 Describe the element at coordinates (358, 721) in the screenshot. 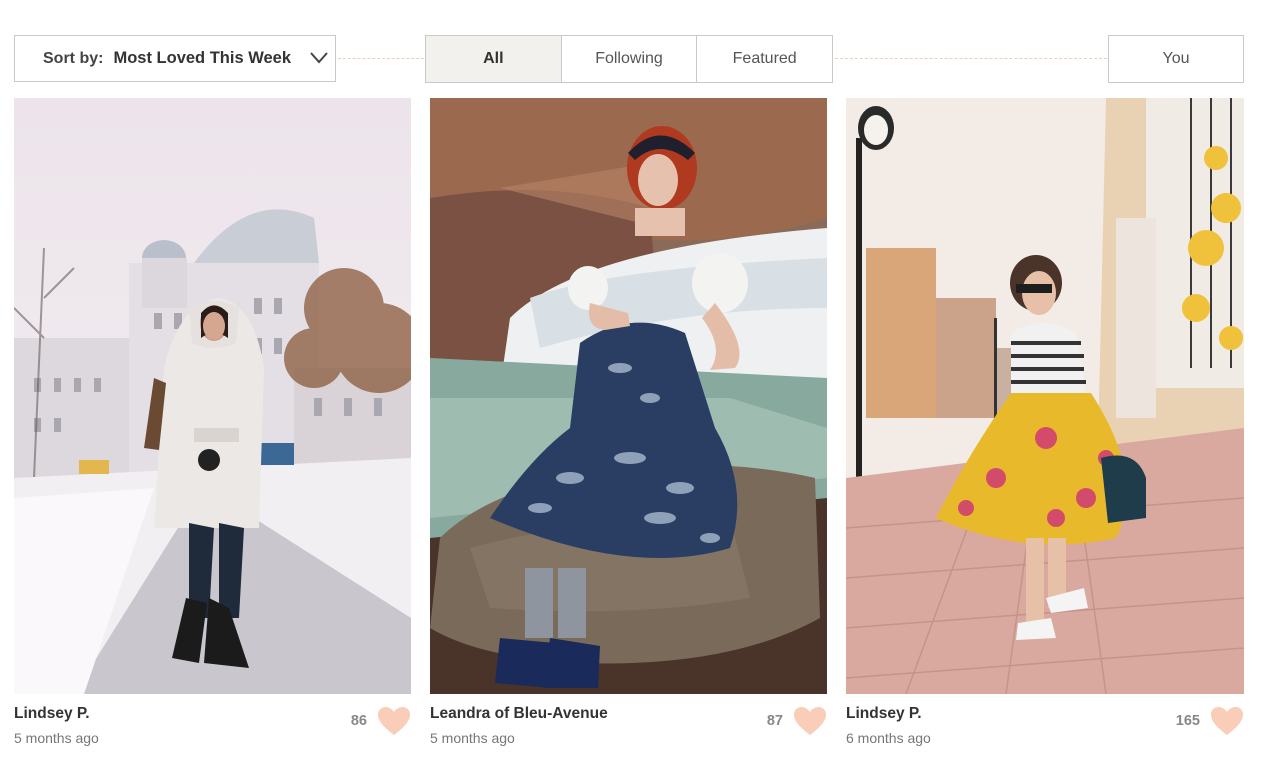

I see `like-count: 86` at that location.